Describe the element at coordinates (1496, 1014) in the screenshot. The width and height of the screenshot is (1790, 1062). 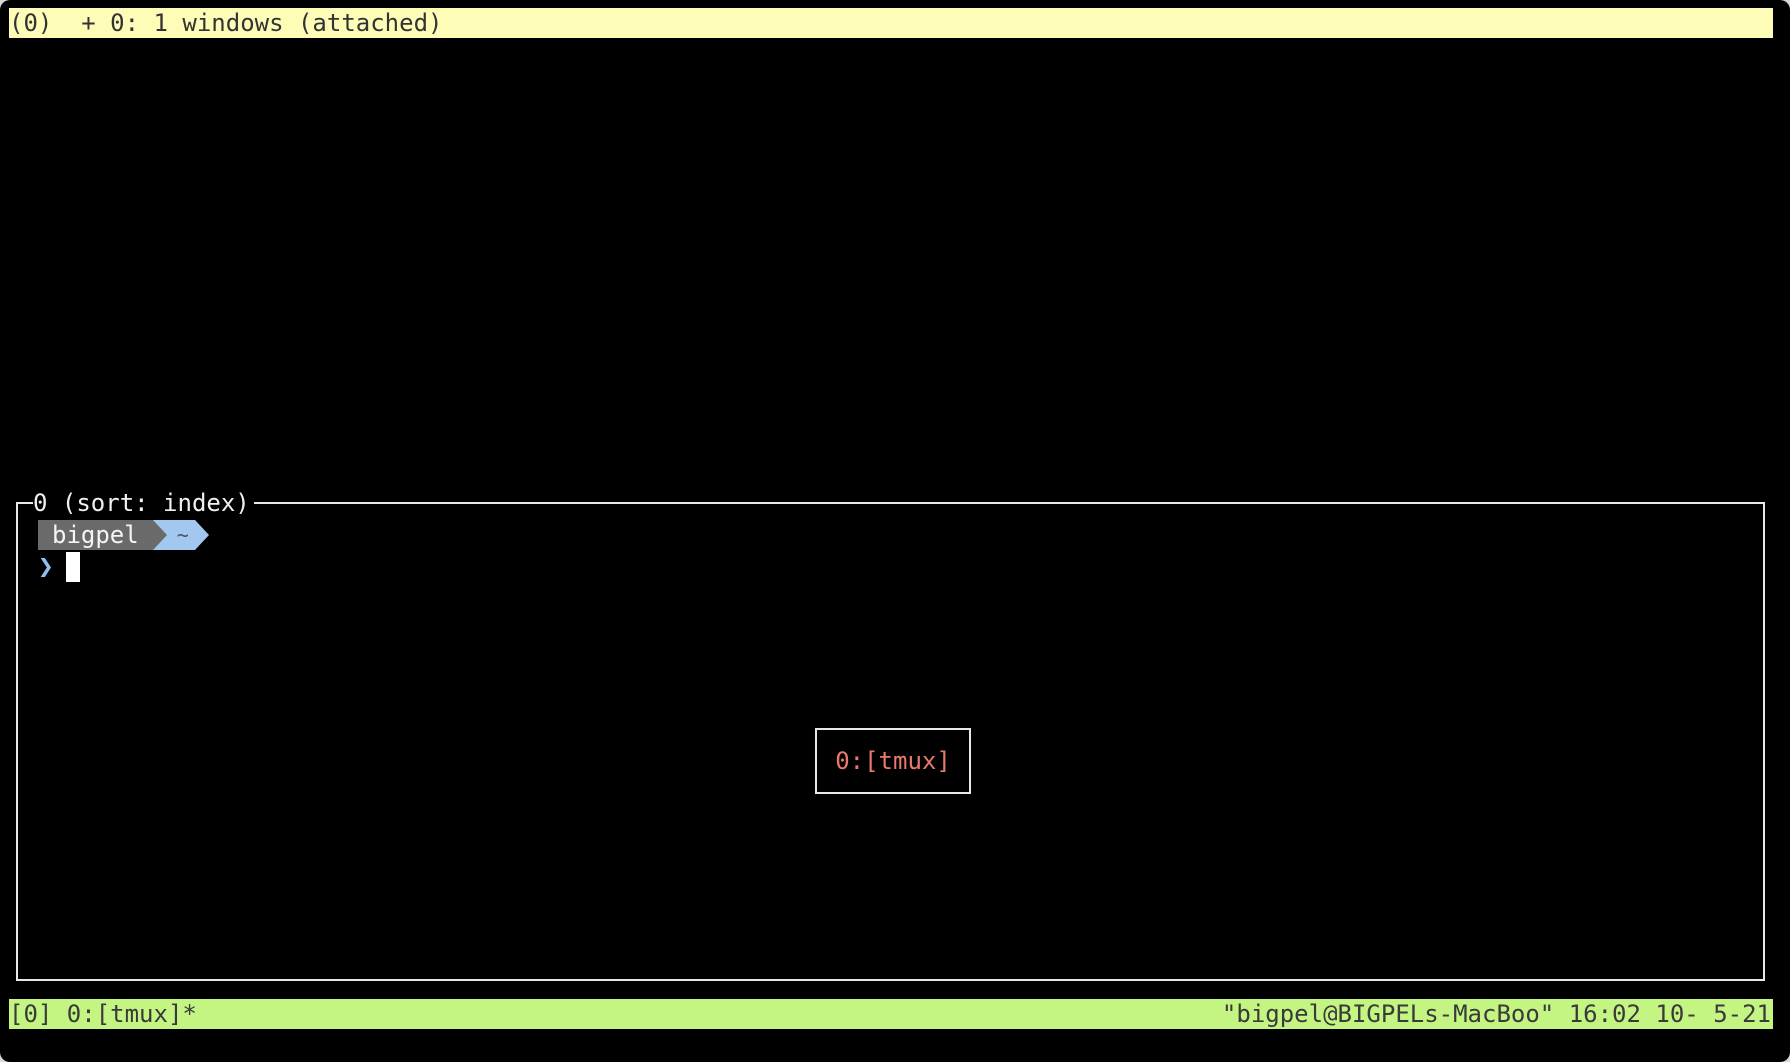
I see `status-host-time: "bigpel@BIGPELs-MacBoo" 16:02 10- 5-21` at that location.